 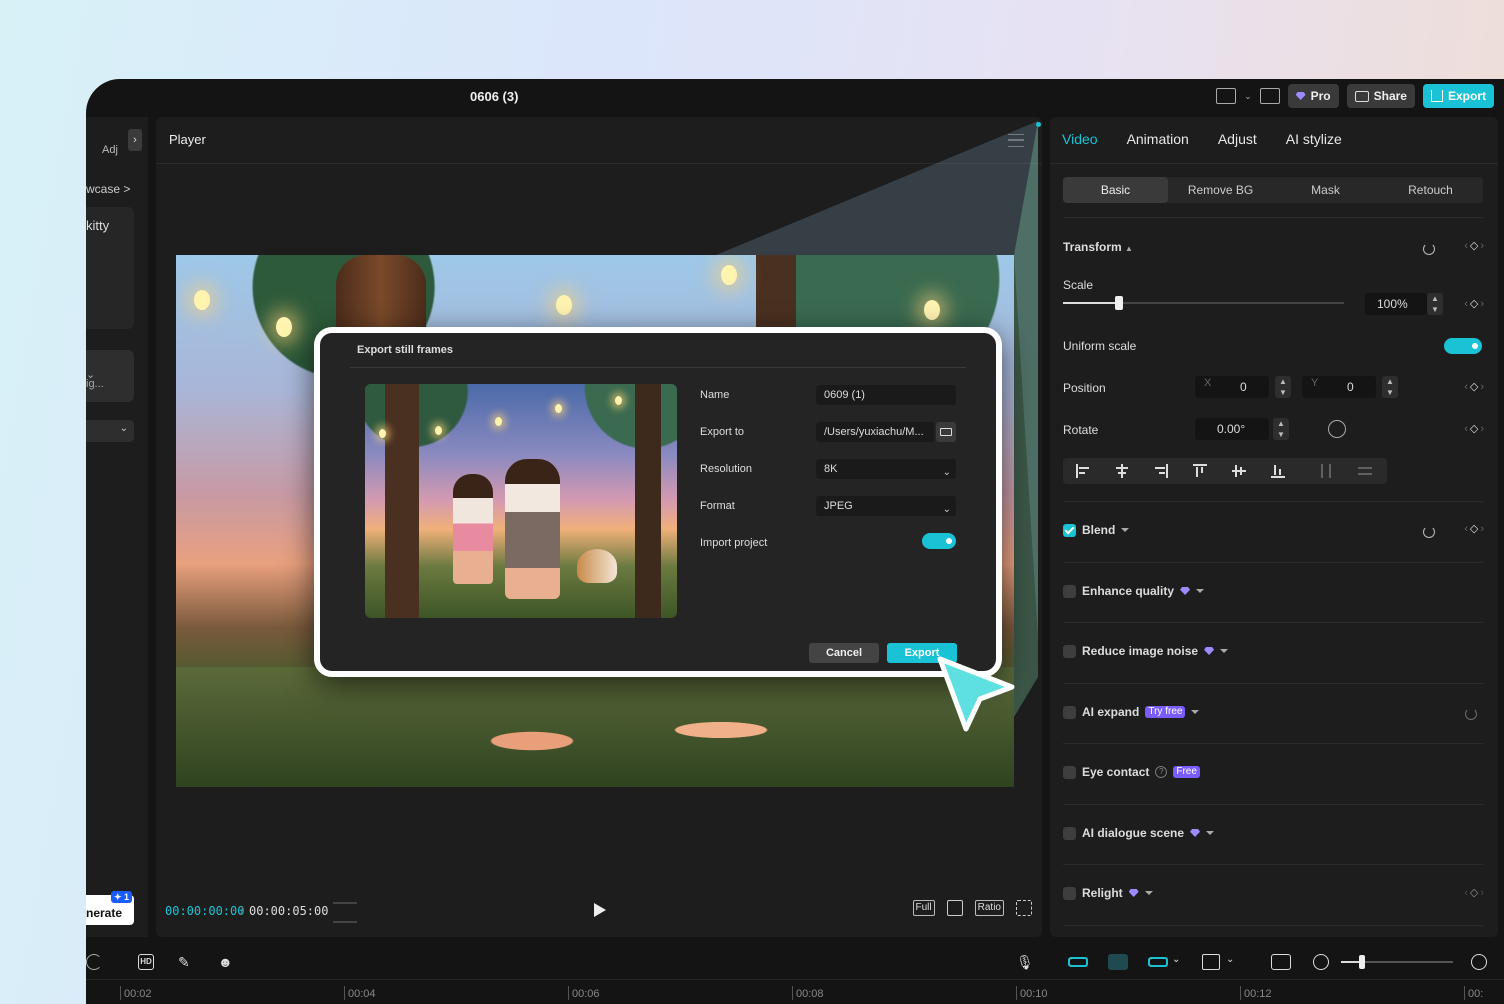 I want to click on export-button: Export, so click(x=1458, y=96).